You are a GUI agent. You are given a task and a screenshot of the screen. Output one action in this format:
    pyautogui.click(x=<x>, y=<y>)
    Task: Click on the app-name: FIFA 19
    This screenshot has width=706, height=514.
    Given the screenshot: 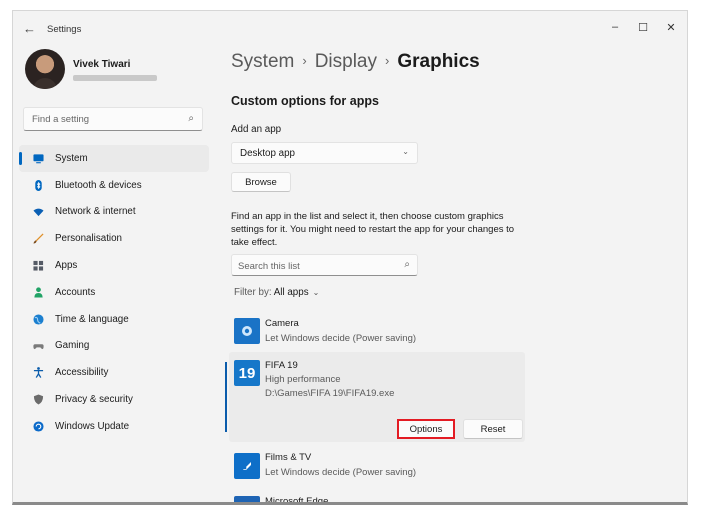 What is the action you would take?
    pyautogui.click(x=281, y=365)
    